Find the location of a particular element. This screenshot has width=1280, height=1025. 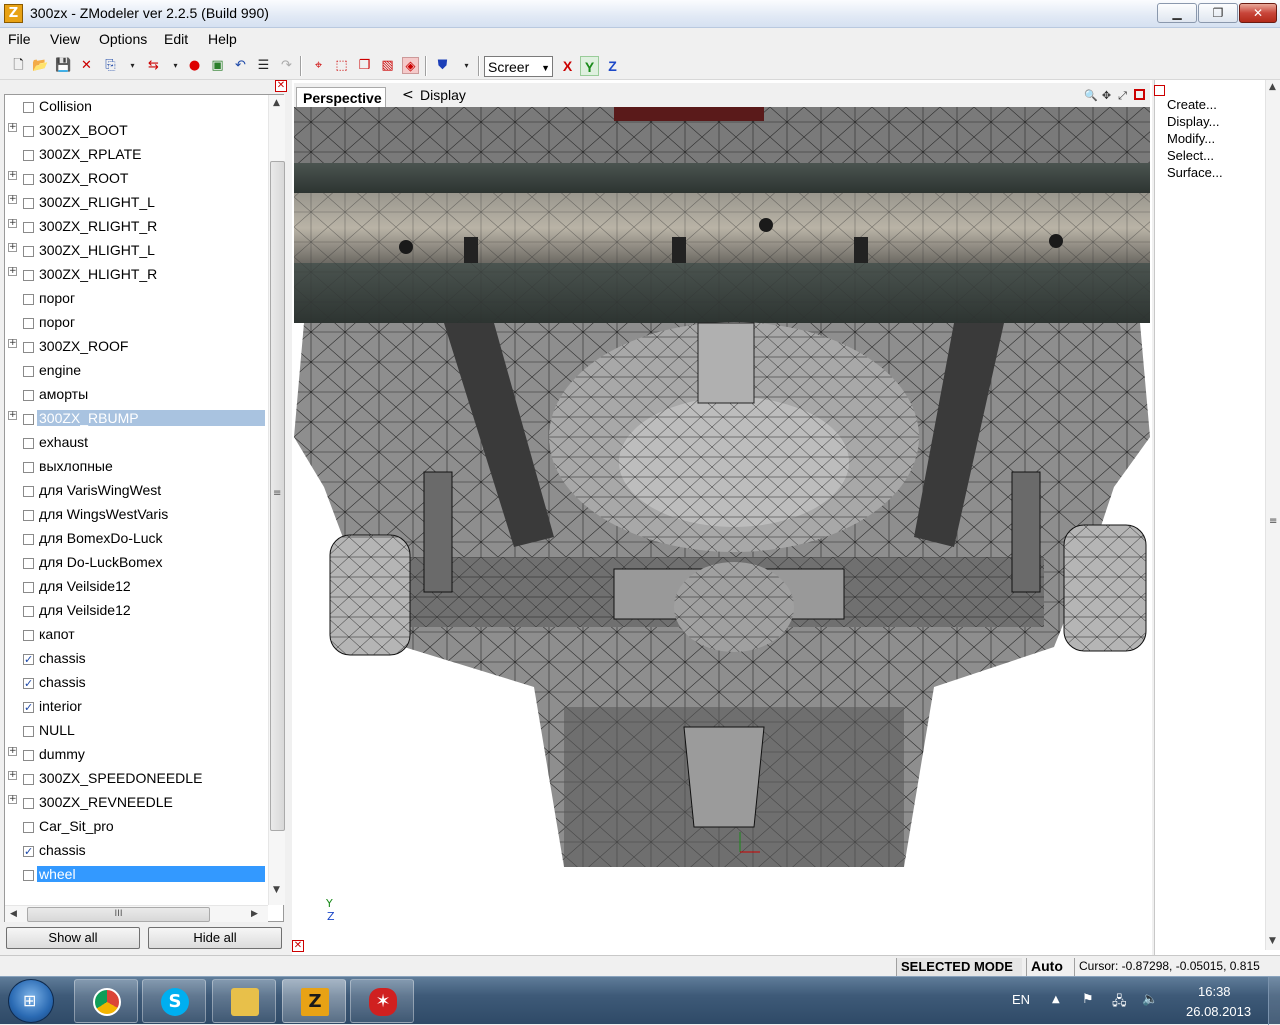

tree-row: для BomexDo-Luck is located at coordinates (136, 539).